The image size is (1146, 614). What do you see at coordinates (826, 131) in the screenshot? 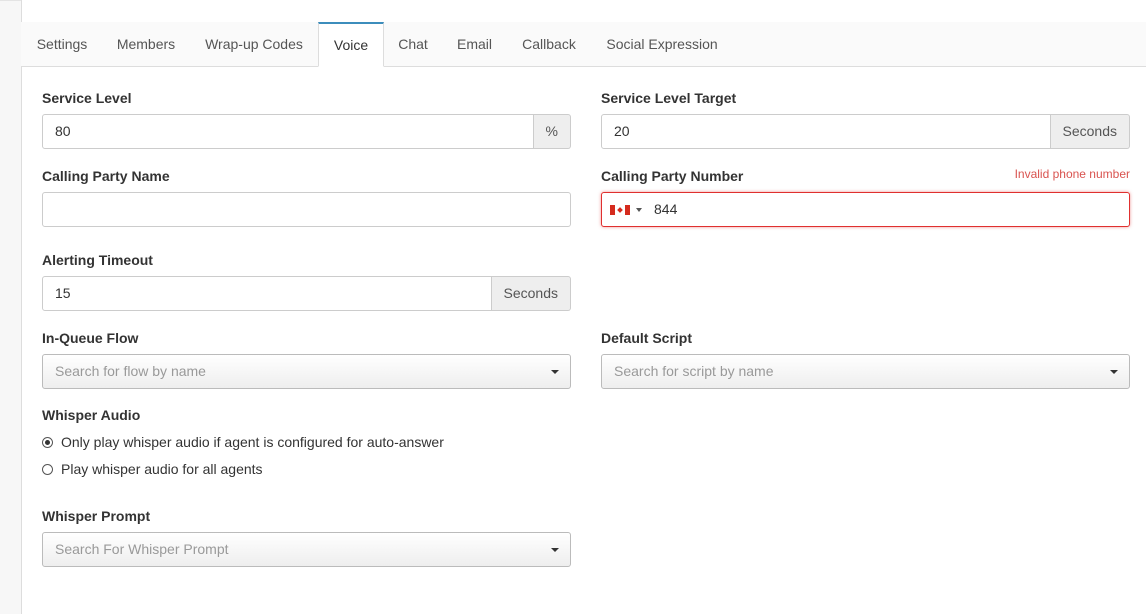
I see `service-level-target-input: 20` at bounding box center [826, 131].